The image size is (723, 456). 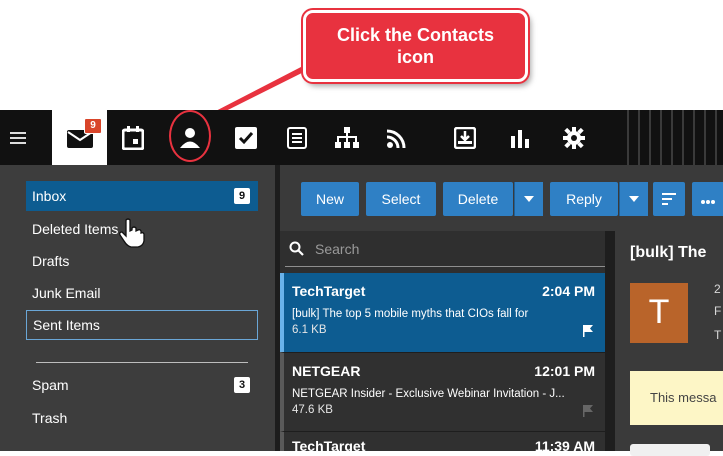 What do you see at coordinates (330, 199) in the screenshot?
I see `new-button: New` at bounding box center [330, 199].